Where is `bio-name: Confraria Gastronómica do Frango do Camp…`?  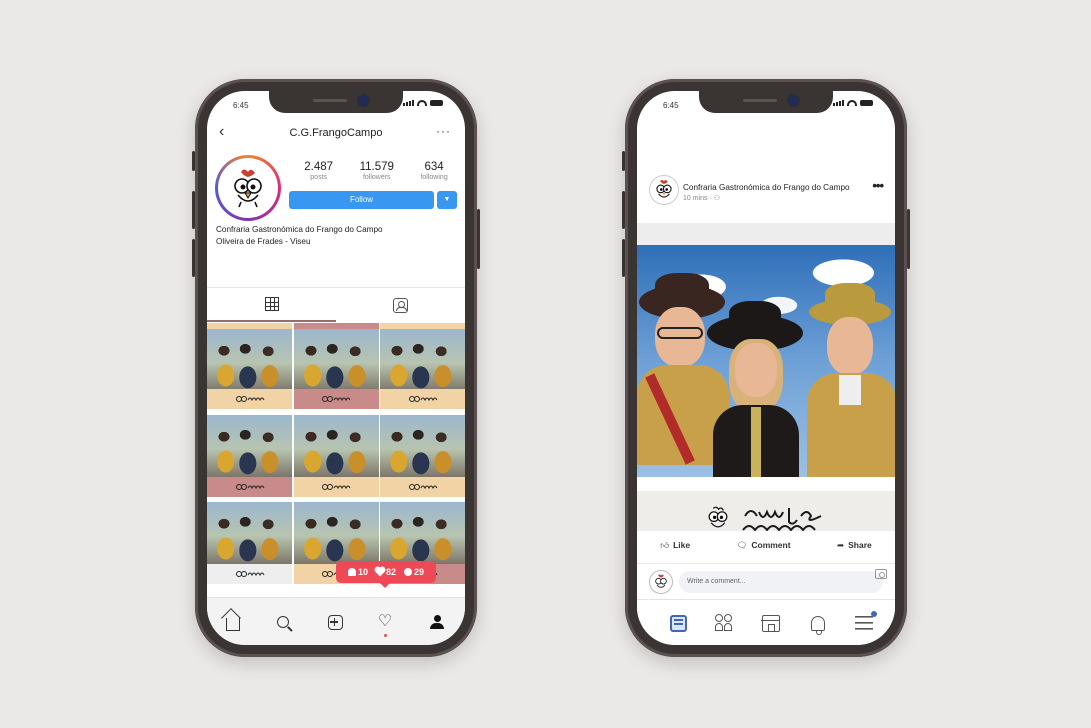 bio-name: Confraria Gastronómica do Frango do Camp… is located at coordinates (299, 229).